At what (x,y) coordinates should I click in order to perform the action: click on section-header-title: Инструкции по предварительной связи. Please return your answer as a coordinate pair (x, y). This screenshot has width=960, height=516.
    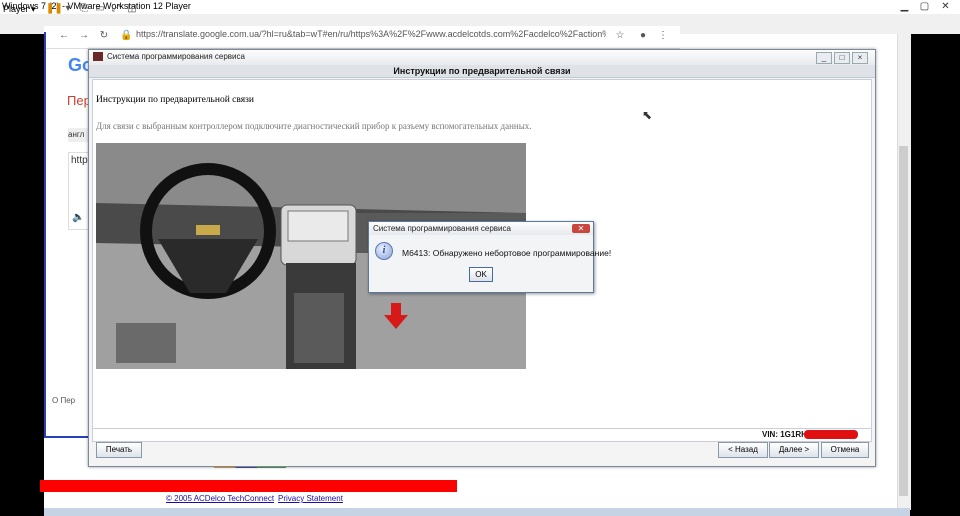
    Looking at the image, I should click on (482, 71).